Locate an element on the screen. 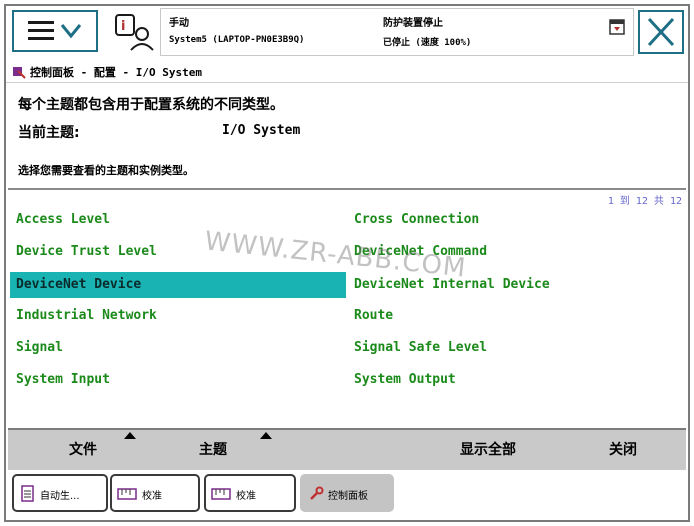 The height and width of the screenshot is (526, 694). list-item: Signal Safe Level is located at coordinates (513, 348).